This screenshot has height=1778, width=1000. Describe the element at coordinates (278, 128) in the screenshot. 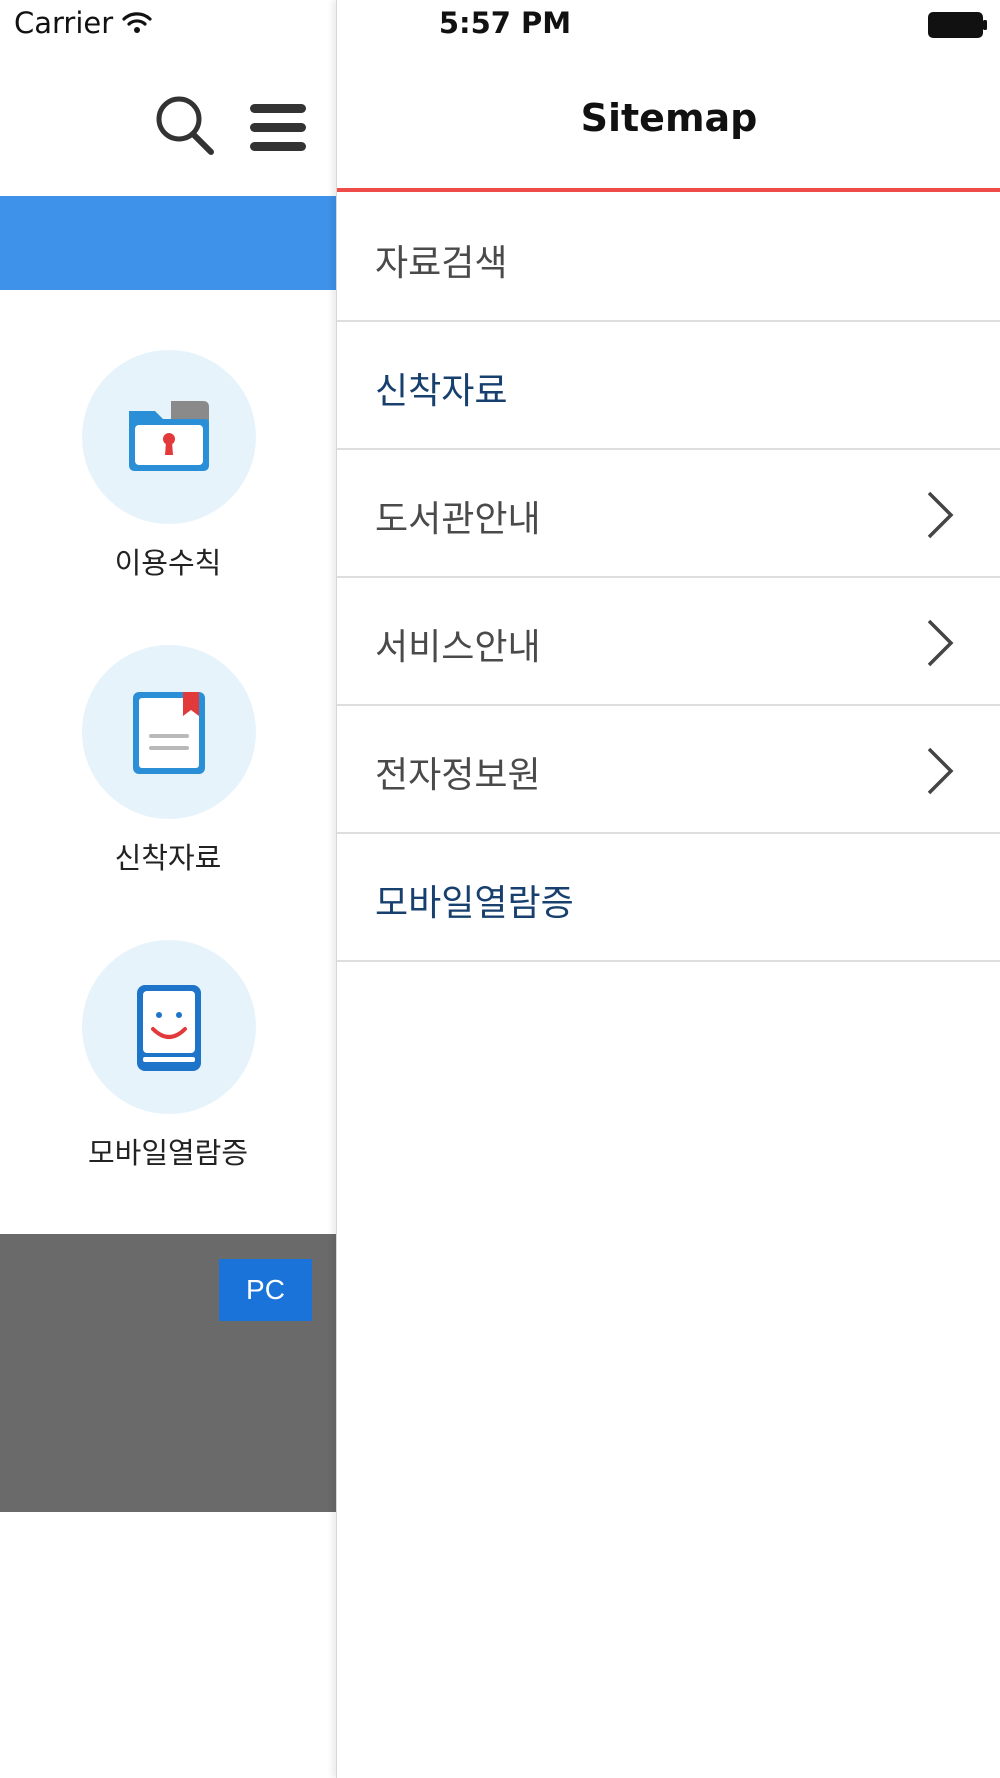

I see `hamburger-menu-icon` at that location.